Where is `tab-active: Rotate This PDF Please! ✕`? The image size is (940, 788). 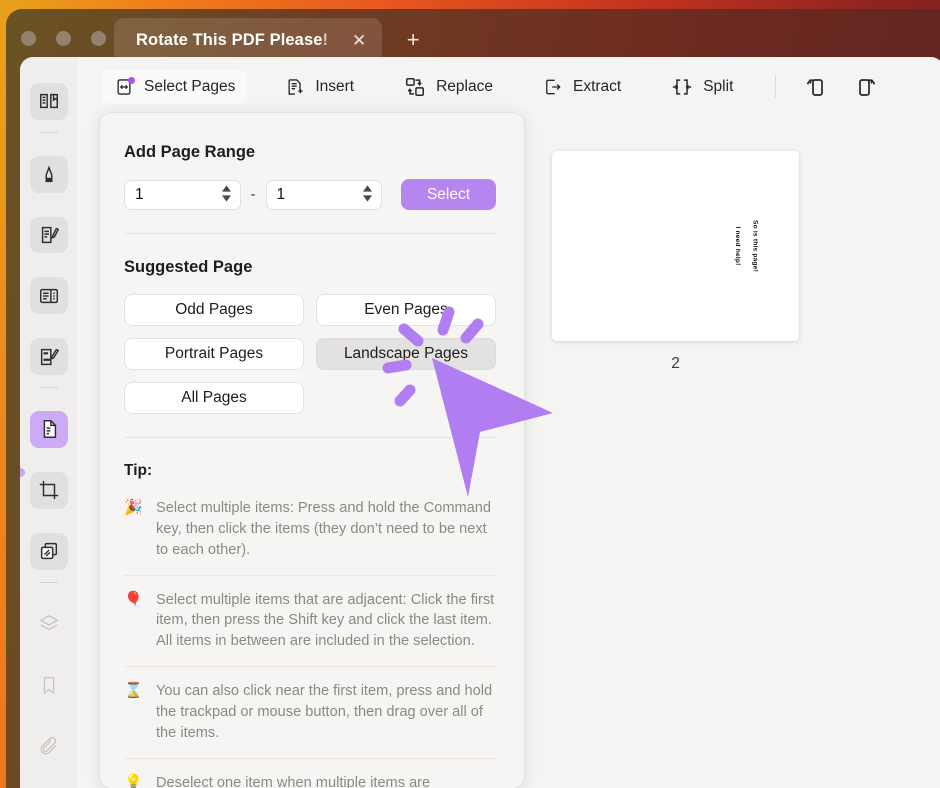
tab-active: Rotate This PDF Please! ✕ is located at coordinates (248, 40).